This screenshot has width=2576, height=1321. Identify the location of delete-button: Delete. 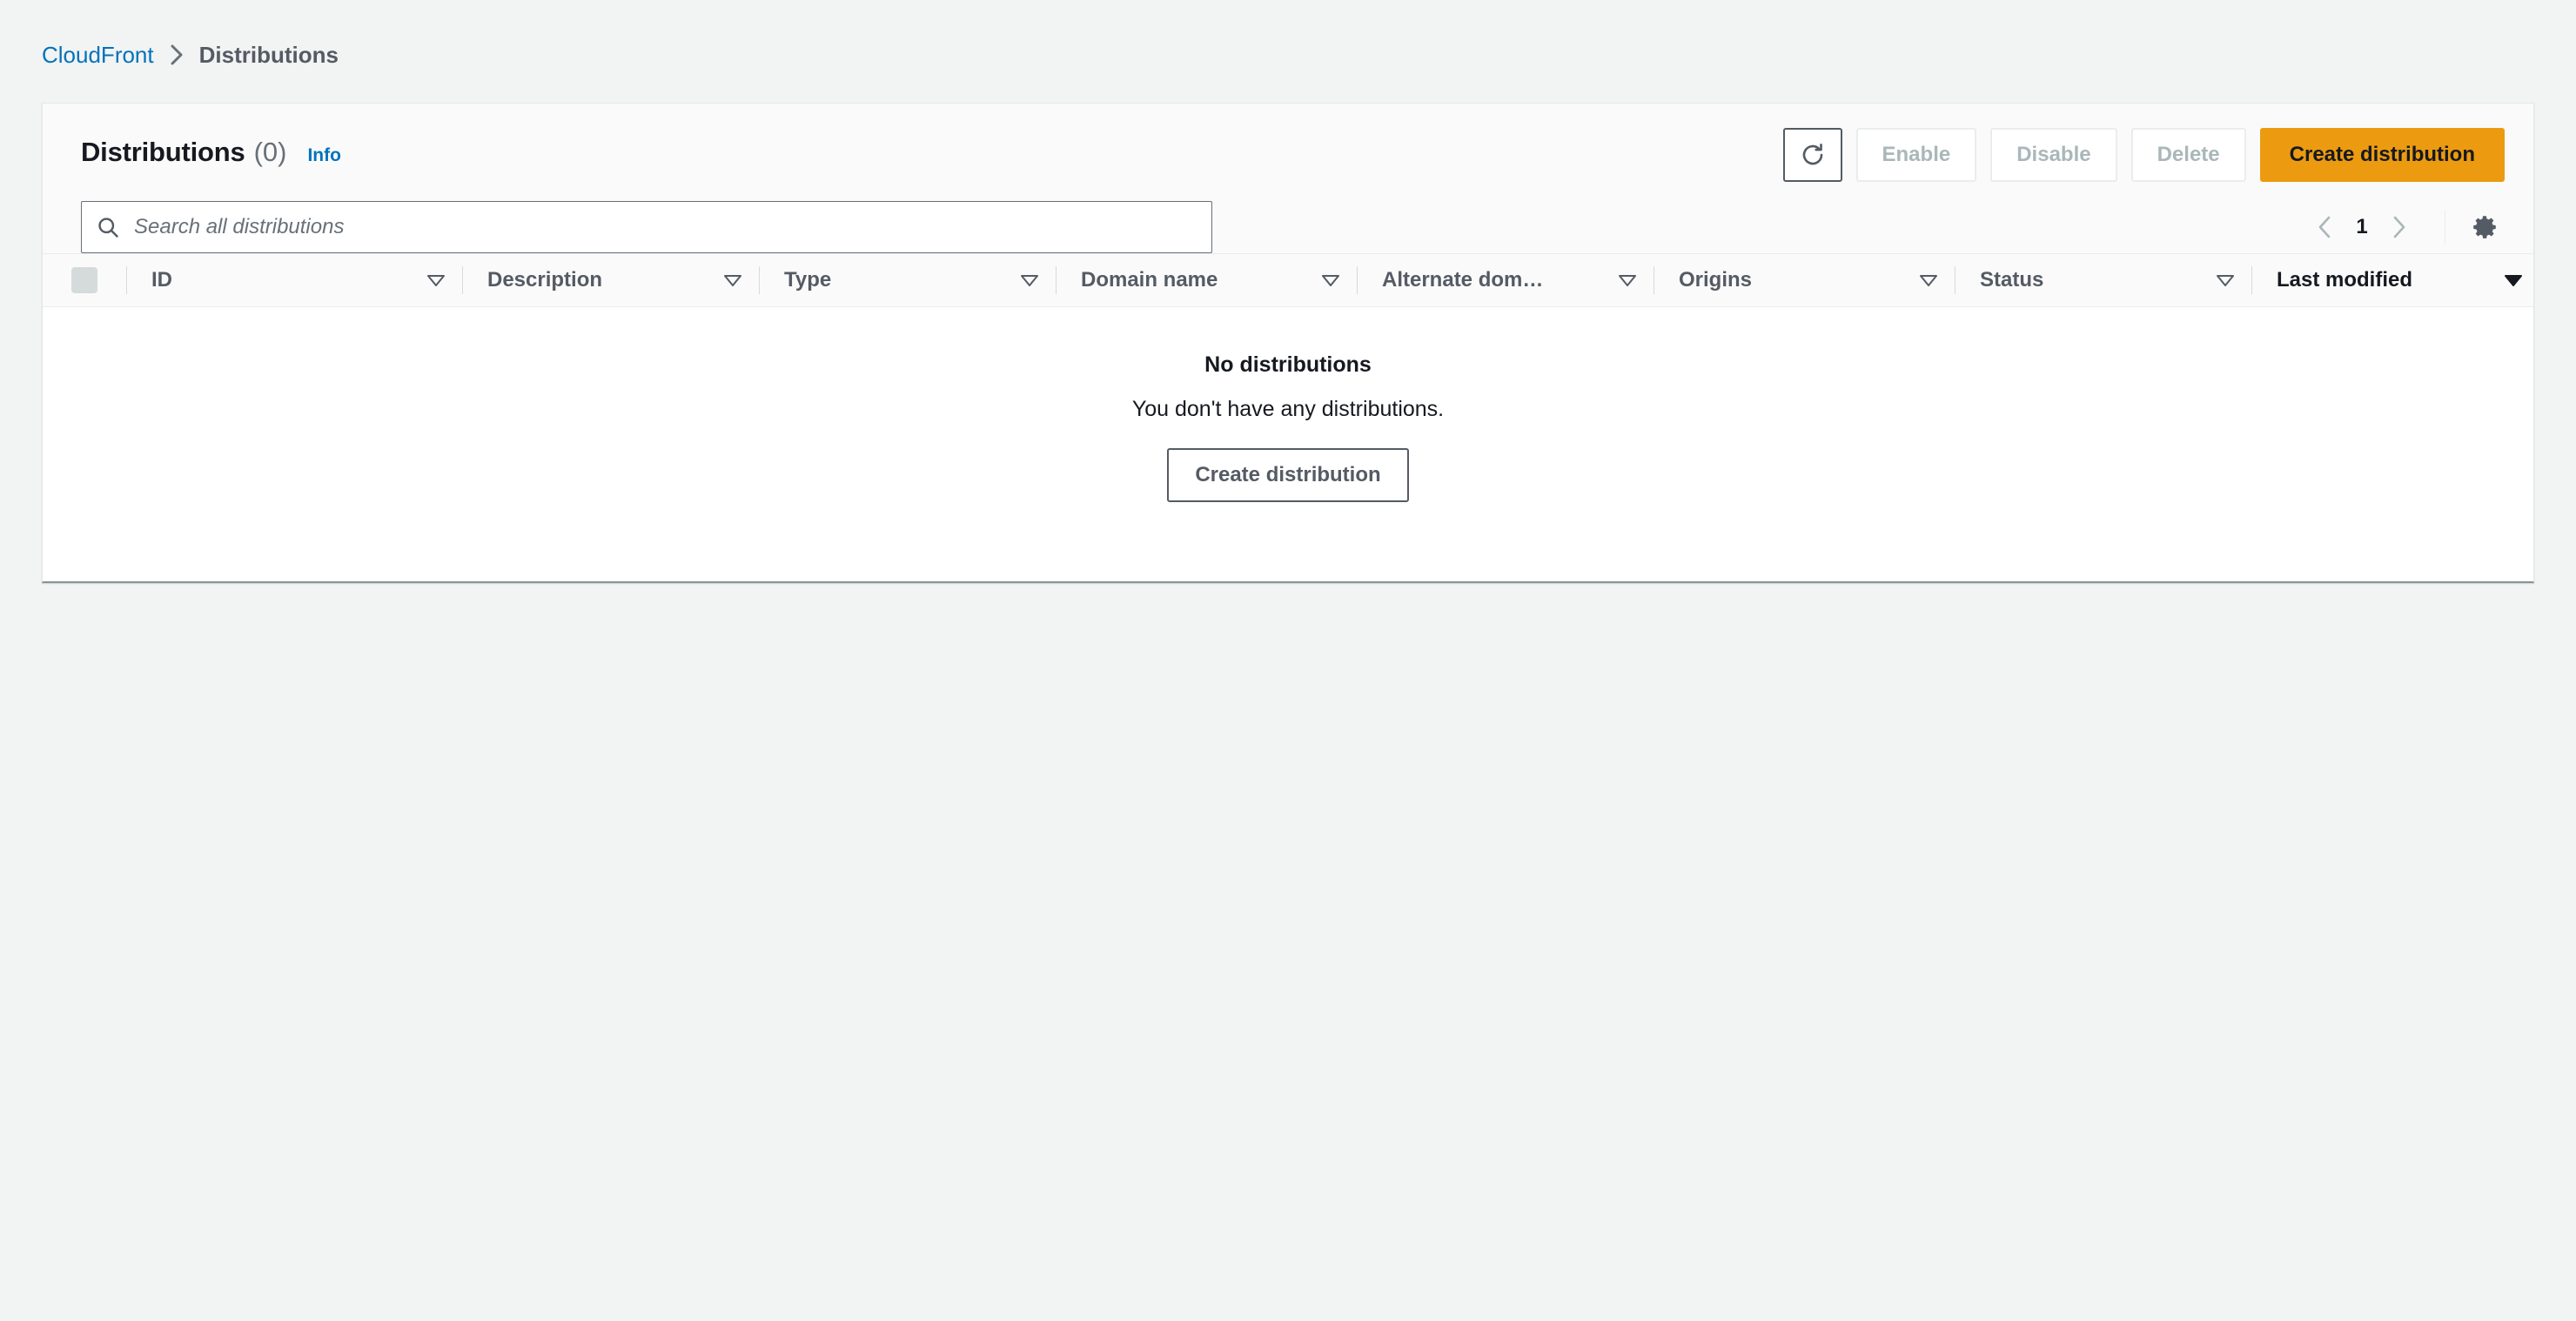
(2188, 155).